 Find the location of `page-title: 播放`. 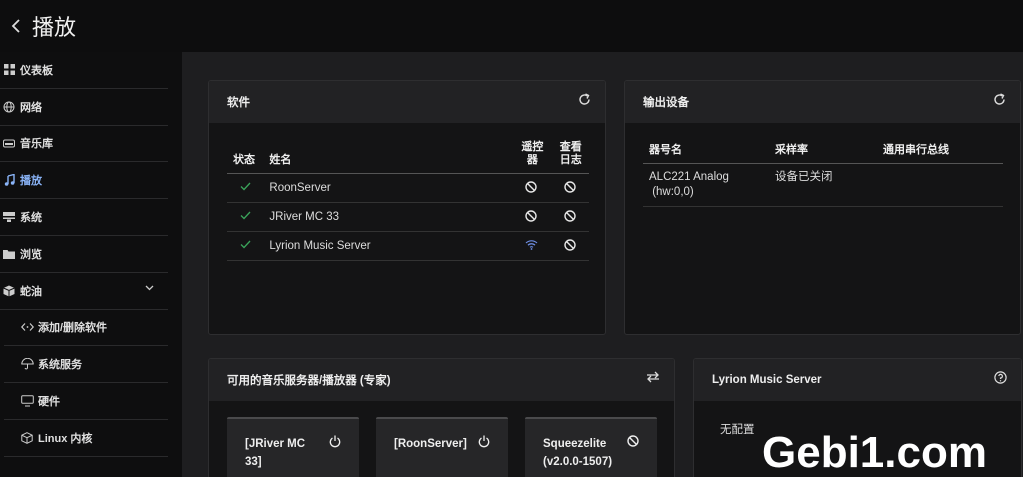

page-title: 播放 is located at coordinates (54, 27).